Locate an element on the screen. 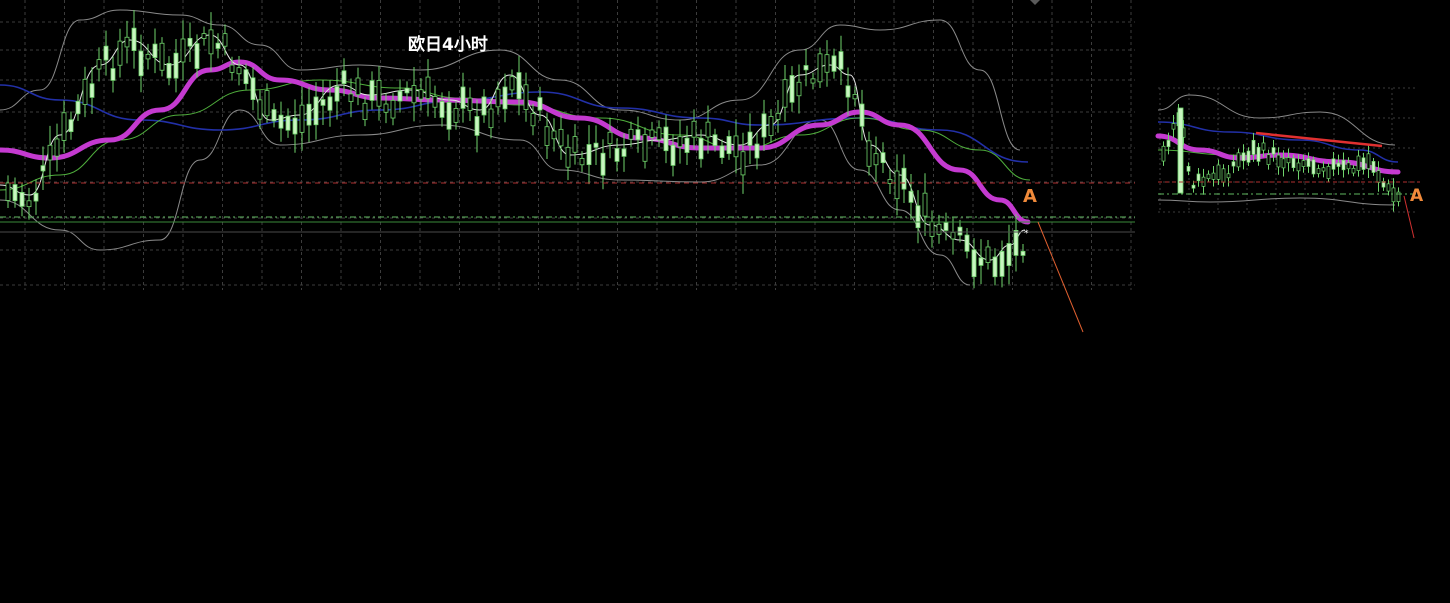  ma-blue-line is located at coordinates (514, 123).